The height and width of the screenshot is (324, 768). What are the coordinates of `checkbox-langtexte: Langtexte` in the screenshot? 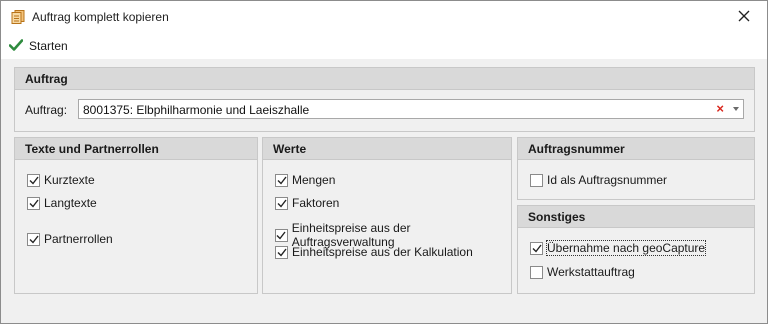 It's located at (62, 203).